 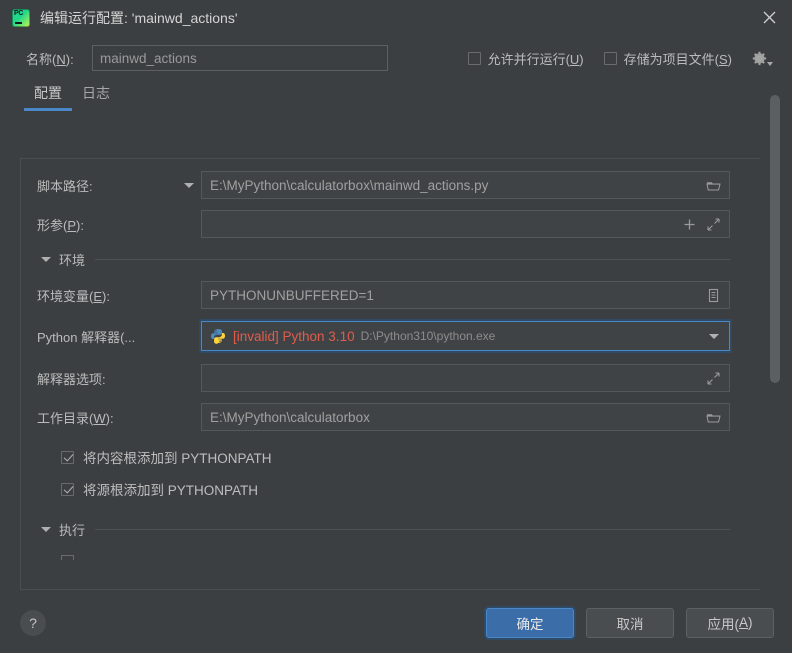 What do you see at coordinates (677, 59) in the screenshot?
I see `store-as-project-file-label: 存储为项目文件(S)` at bounding box center [677, 59].